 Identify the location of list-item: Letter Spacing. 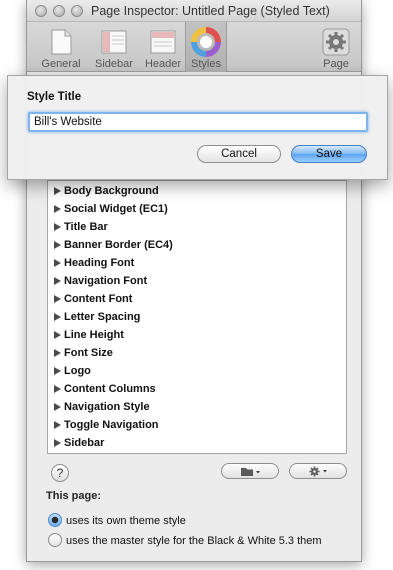
(97, 320).